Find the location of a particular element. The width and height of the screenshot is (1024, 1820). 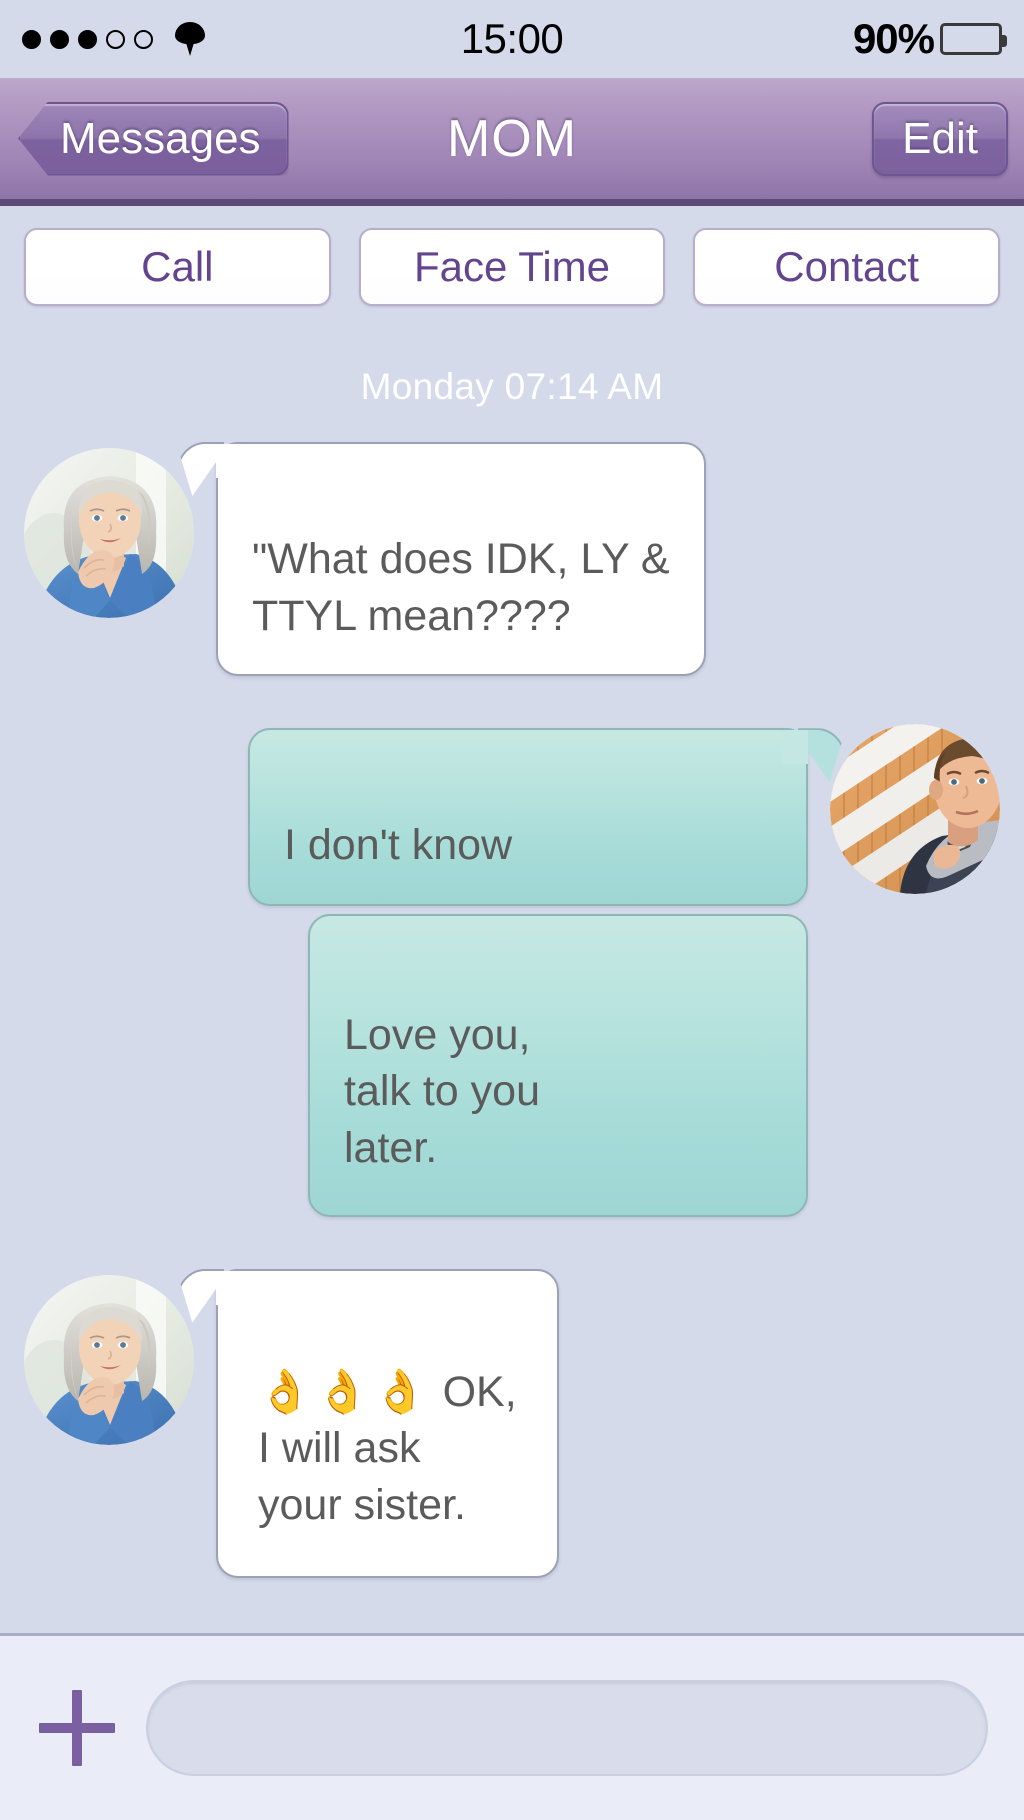

message-text: I don't know is located at coordinates (398, 845).